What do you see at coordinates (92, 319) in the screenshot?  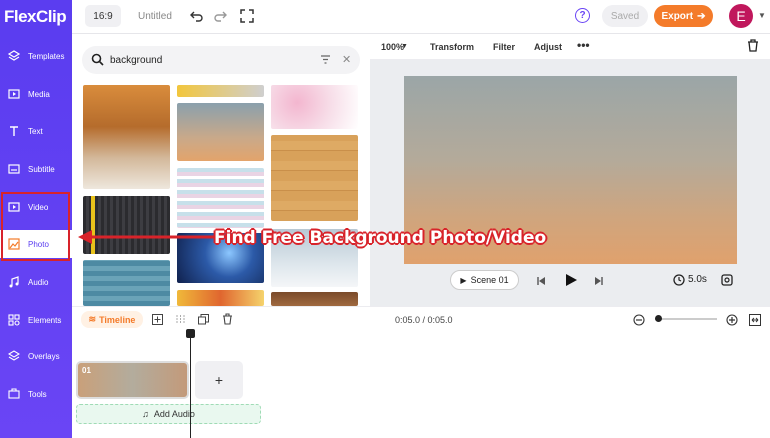 I see `timeline-icon: ≋` at bounding box center [92, 319].